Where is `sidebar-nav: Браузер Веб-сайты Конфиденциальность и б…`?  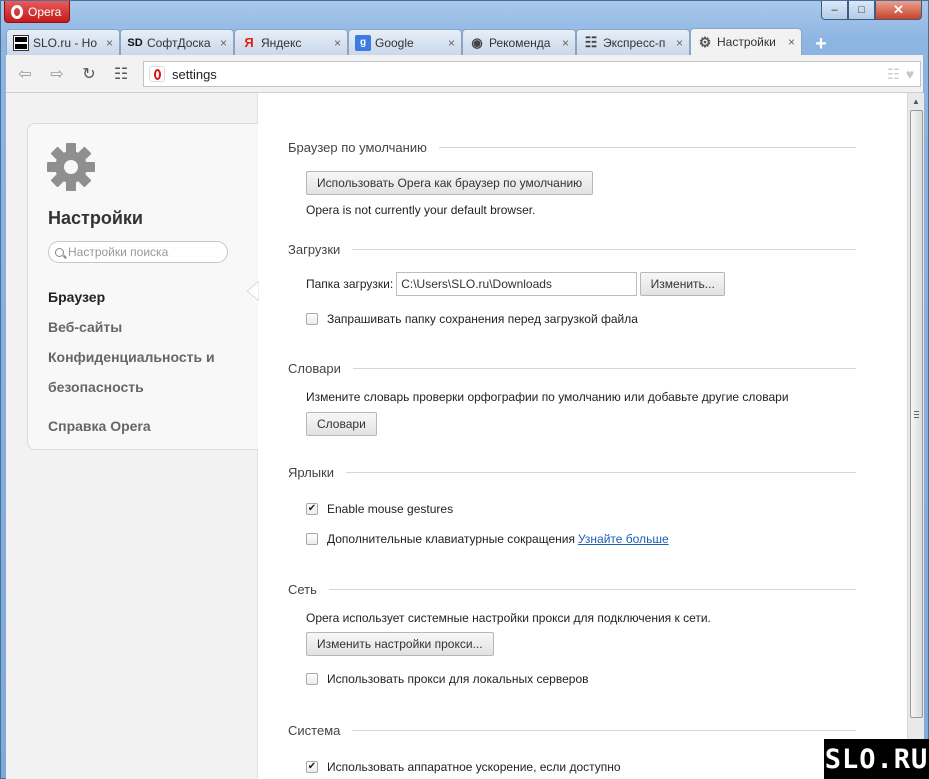 sidebar-nav: Браузер Веб-сайты Конфиденциальность и б… is located at coordinates (148, 361).